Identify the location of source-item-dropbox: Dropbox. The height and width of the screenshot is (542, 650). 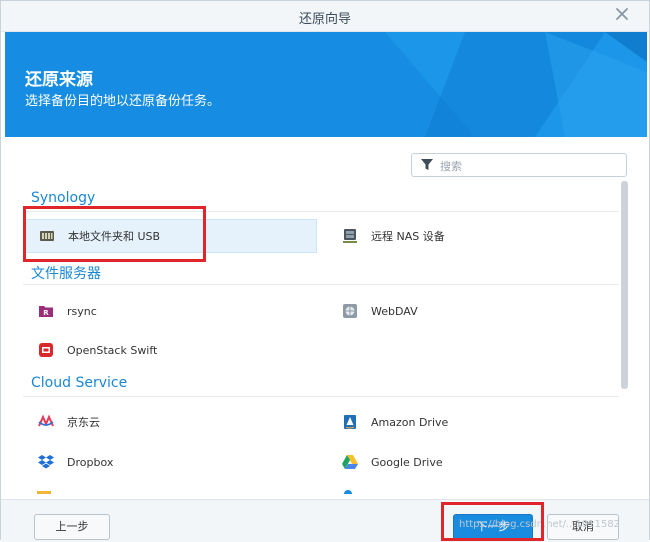
(171, 462).